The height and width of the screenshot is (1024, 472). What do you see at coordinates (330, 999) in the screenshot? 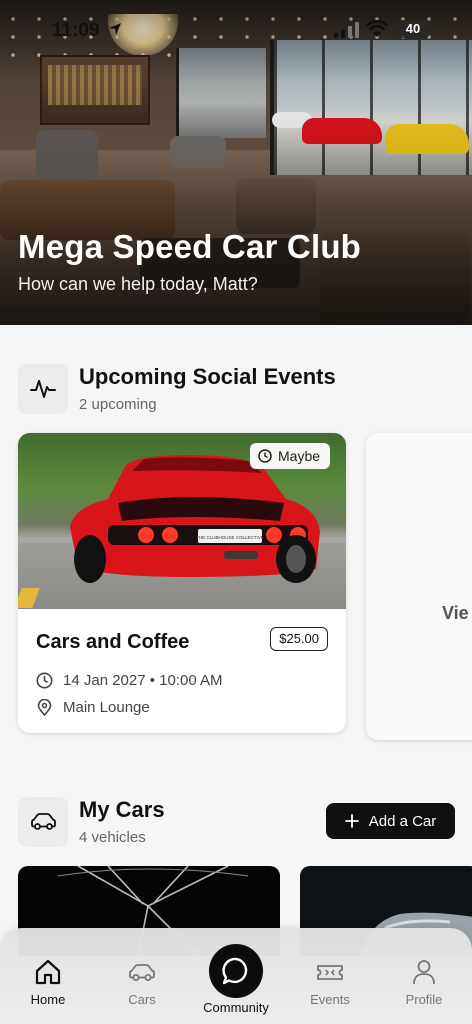
I see `tab-events-label: Events` at bounding box center [330, 999].